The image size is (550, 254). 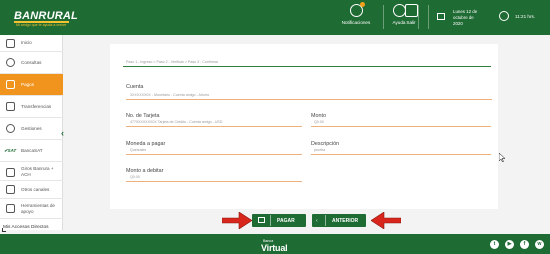 I want to click on pagar-button: PAGAR, so click(x=279, y=220).